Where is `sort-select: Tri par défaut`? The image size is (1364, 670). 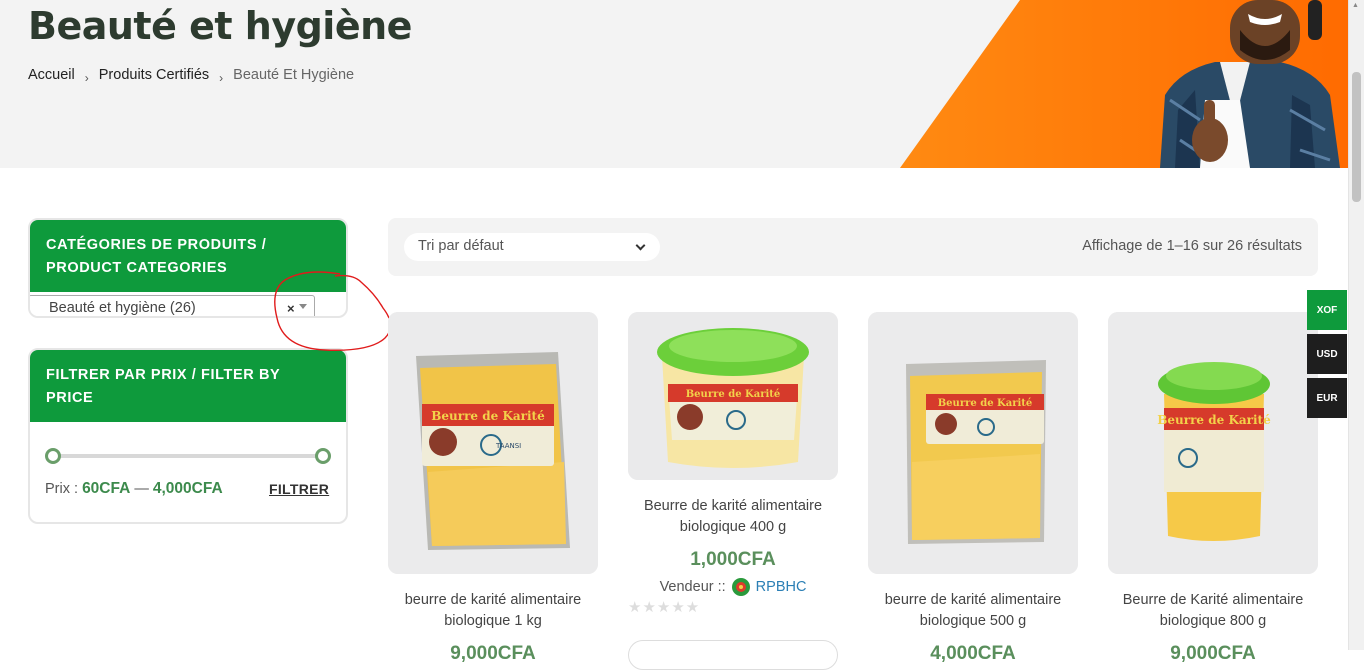
sort-select: Tri par défaut is located at coordinates (532, 247).